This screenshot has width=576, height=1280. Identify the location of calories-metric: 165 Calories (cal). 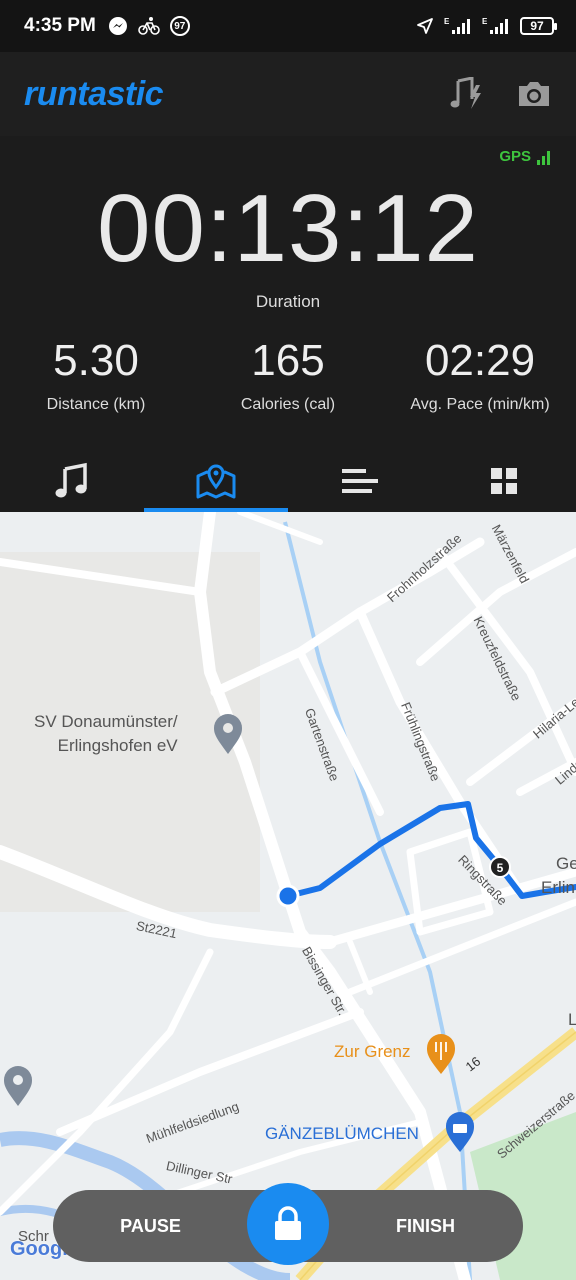
(288, 375).